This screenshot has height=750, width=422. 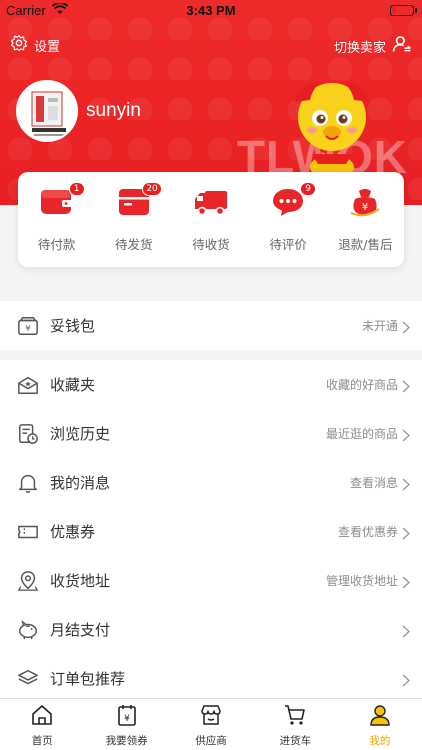 I want to click on wallet-yen-icon: ¥, so click(x=28, y=326).